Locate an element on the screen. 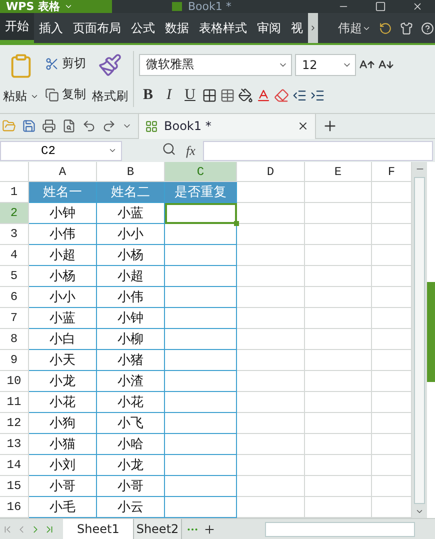 This screenshot has height=539, width=435. app-menu-button: WPS 表格 is located at coordinates (56, 6).